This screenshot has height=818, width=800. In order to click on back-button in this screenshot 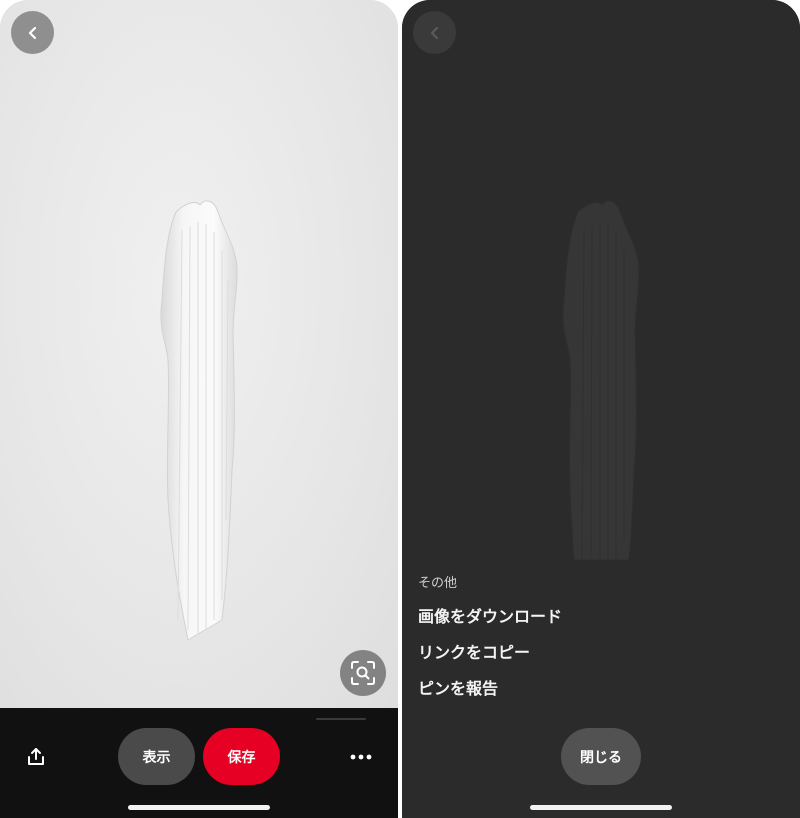, I will do `click(32, 32)`.